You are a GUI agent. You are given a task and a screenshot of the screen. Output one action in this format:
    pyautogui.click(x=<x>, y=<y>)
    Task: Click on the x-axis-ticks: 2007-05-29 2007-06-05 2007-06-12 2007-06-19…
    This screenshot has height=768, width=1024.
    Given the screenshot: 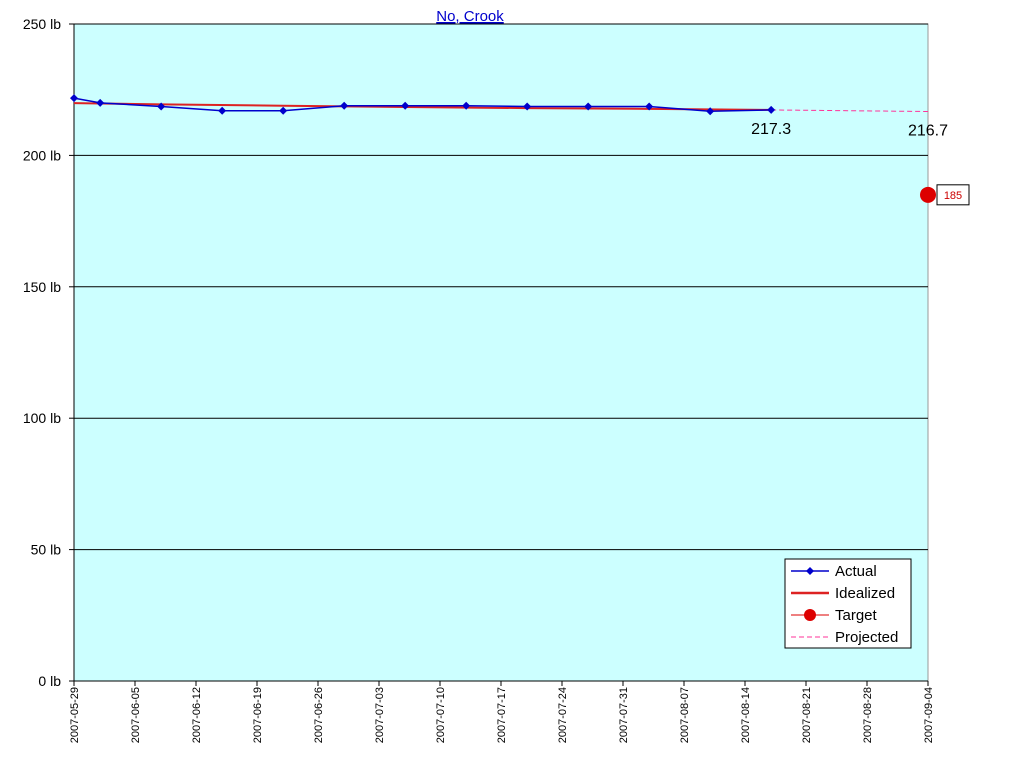 What is the action you would take?
    pyautogui.click(x=502, y=712)
    